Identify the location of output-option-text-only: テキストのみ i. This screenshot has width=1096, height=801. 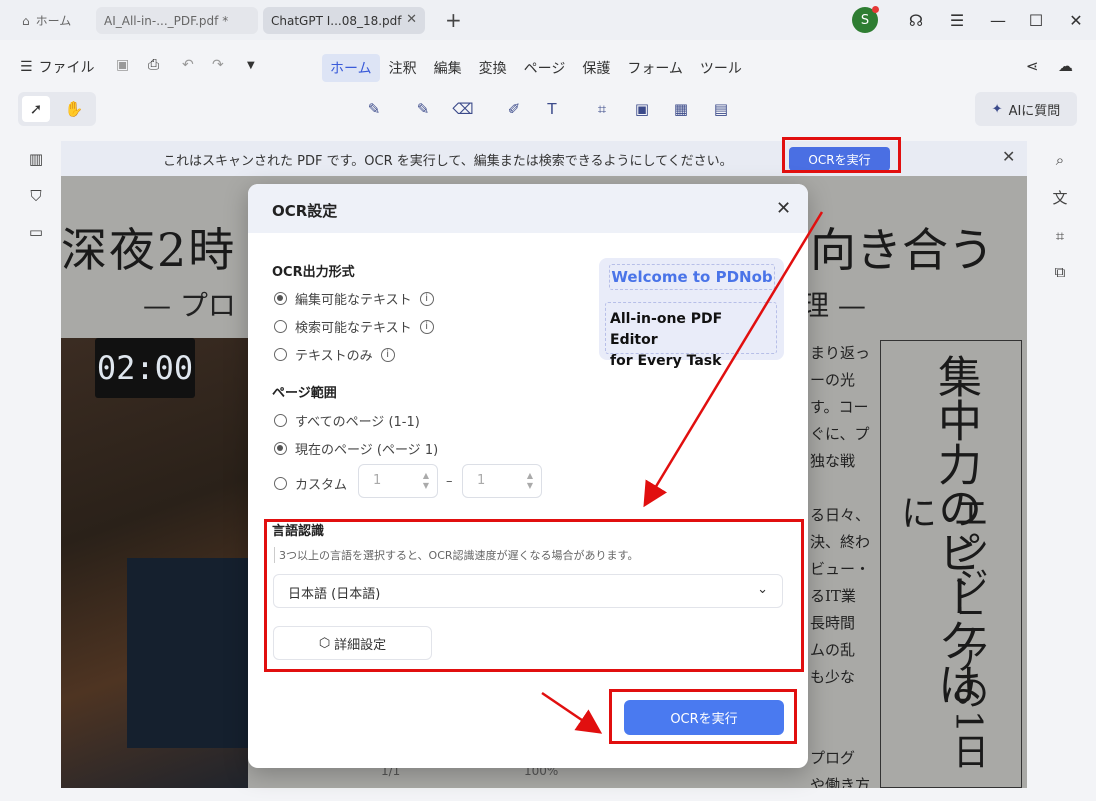
(334, 354).